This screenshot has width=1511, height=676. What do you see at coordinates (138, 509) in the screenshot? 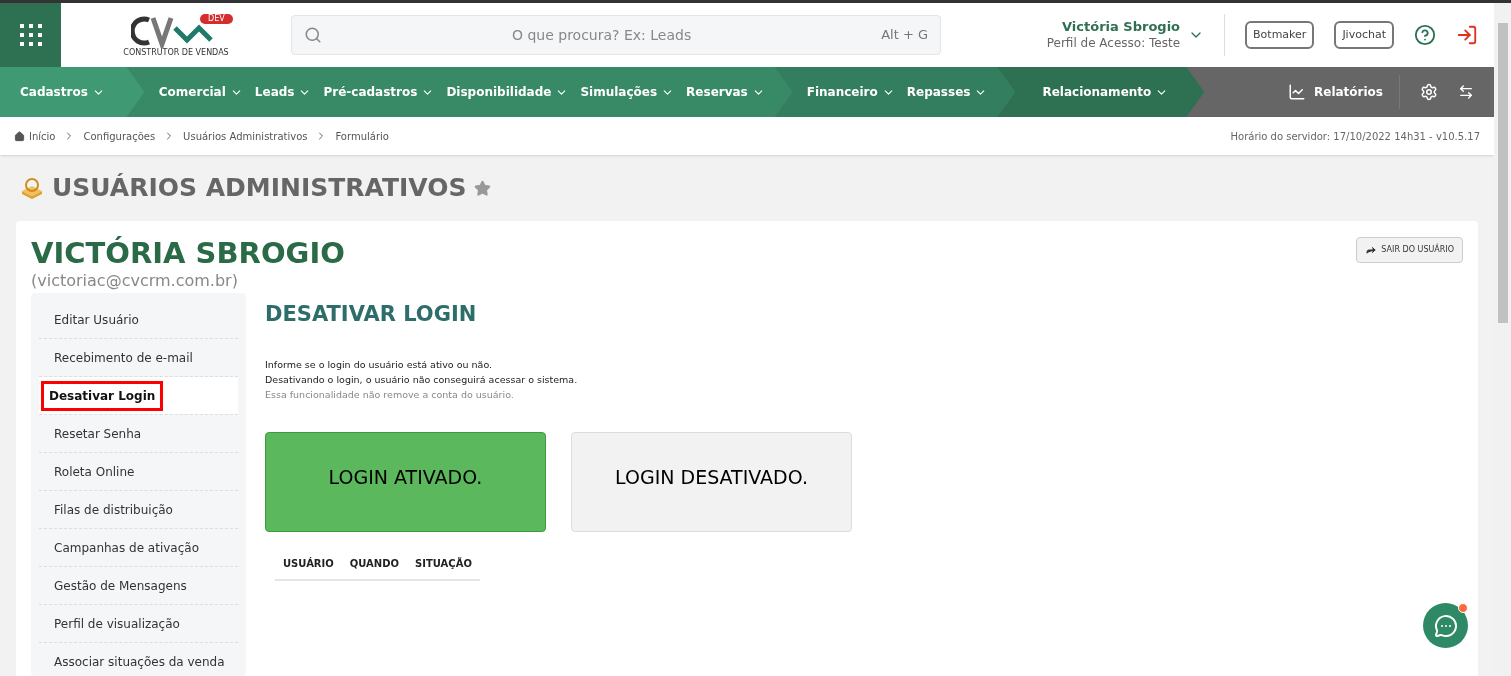
I see `sidebar-item: Filas de distribuição` at bounding box center [138, 509].